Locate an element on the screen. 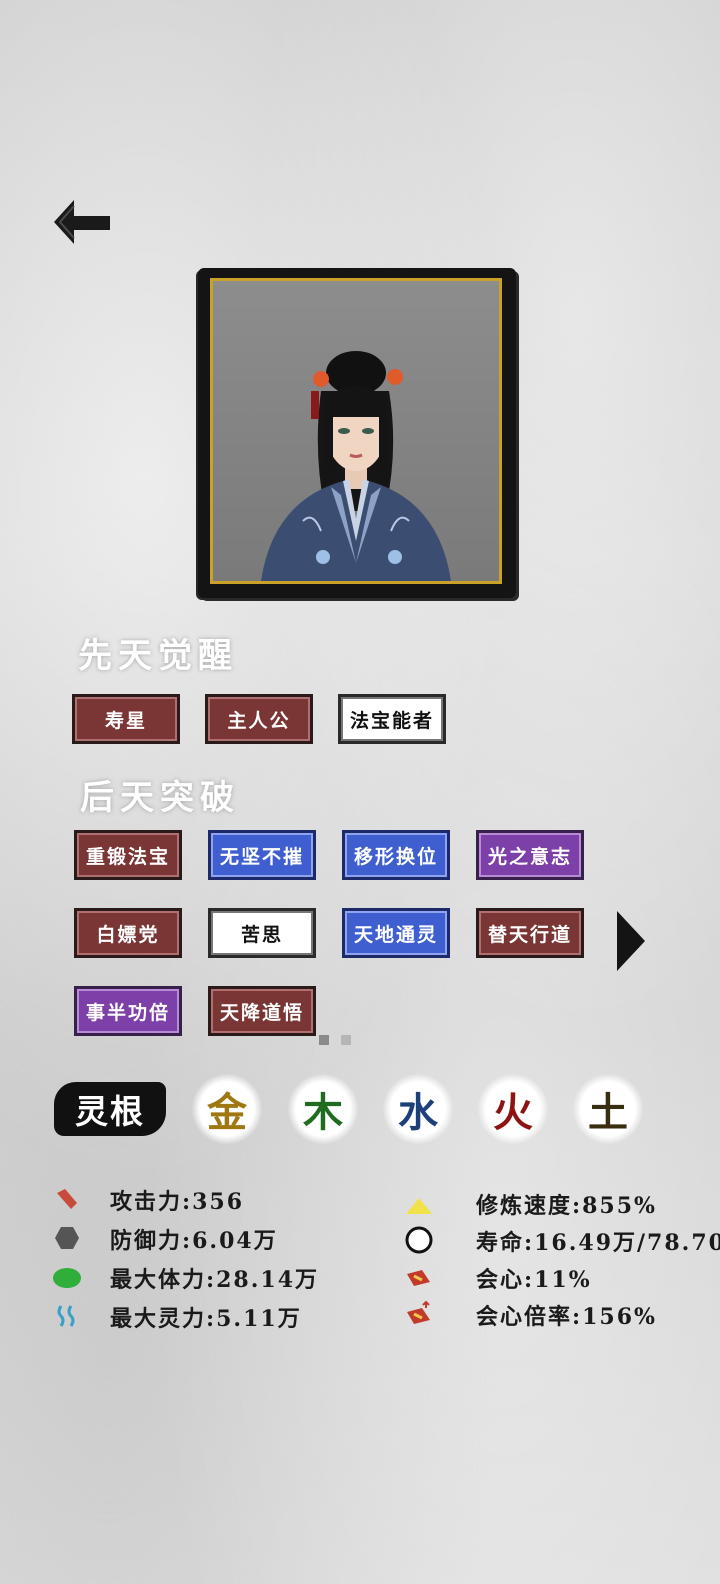 The width and height of the screenshot is (720, 1584). innate-trait-3: 法宝能者 is located at coordinates (392, 719).